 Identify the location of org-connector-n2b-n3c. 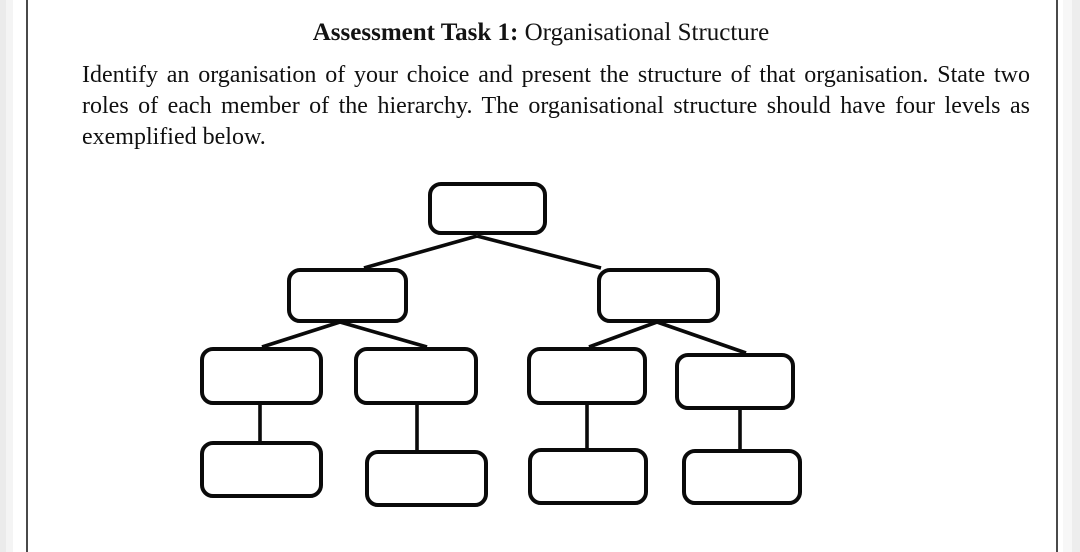
(623, 334).